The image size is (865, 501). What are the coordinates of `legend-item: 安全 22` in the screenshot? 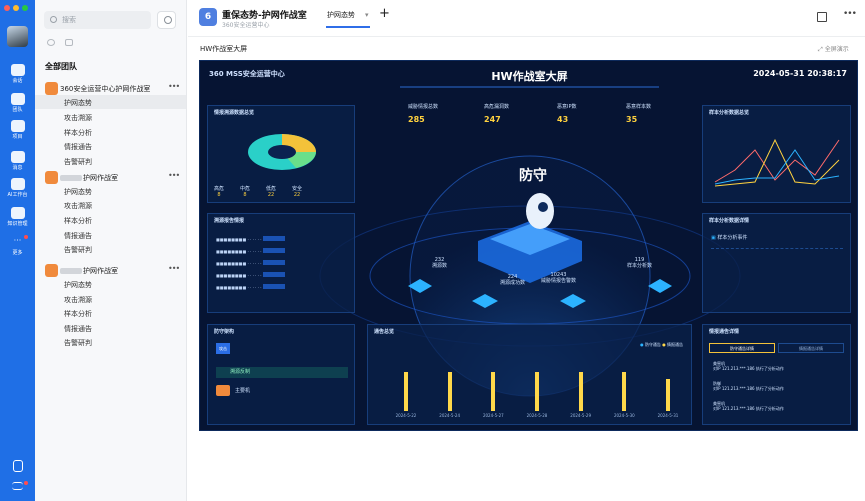 It's located at (297, 191).